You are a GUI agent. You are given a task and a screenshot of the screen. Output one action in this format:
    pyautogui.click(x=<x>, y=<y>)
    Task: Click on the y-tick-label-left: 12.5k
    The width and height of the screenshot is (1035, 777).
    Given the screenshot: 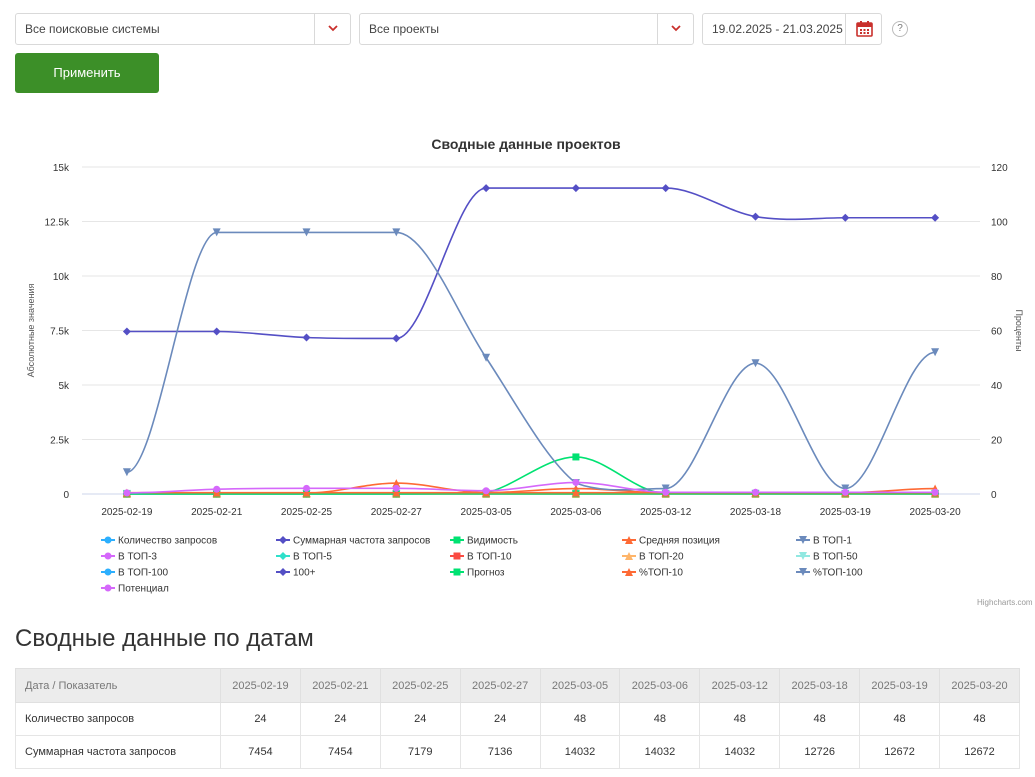 What is the action you would take?
    pyautogui.click(x=57, y=223)
    